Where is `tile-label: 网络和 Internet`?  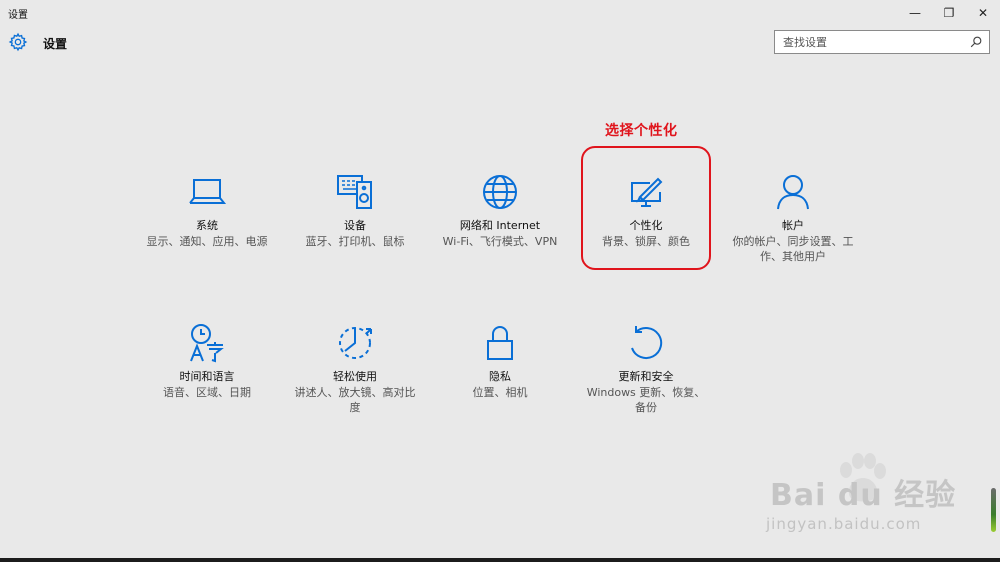 tile-label: 网络和 Internet is located at coordinates (500, 225).